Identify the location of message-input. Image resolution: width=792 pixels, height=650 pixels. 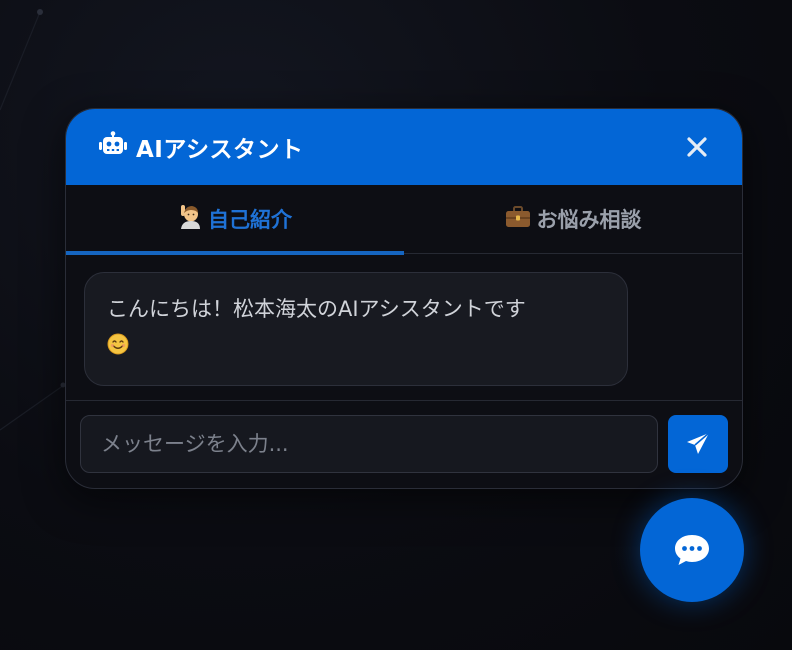
(369, 444).